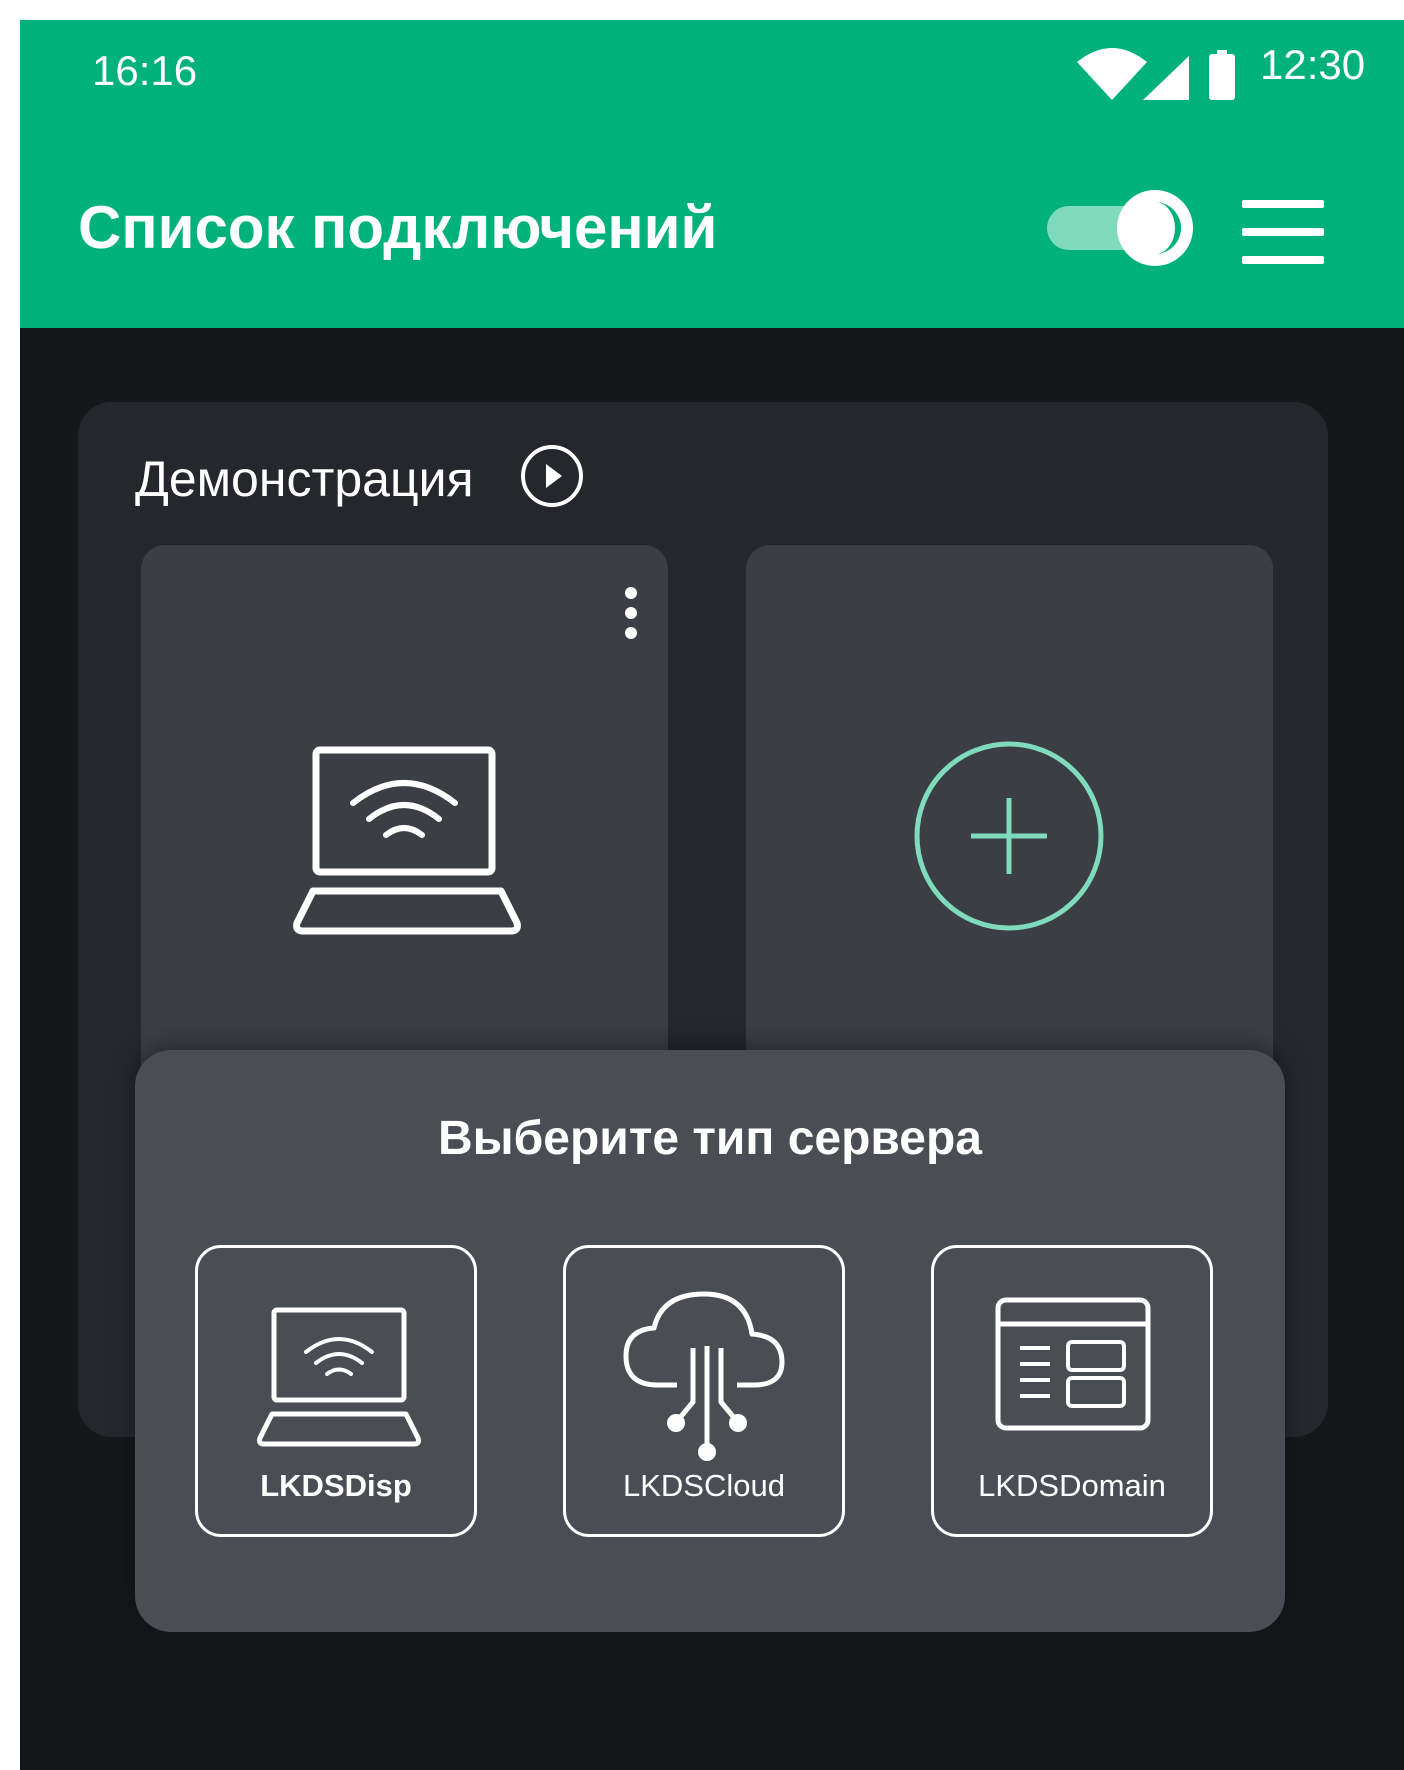  I want to click on menu-button, so click(1283, 232).